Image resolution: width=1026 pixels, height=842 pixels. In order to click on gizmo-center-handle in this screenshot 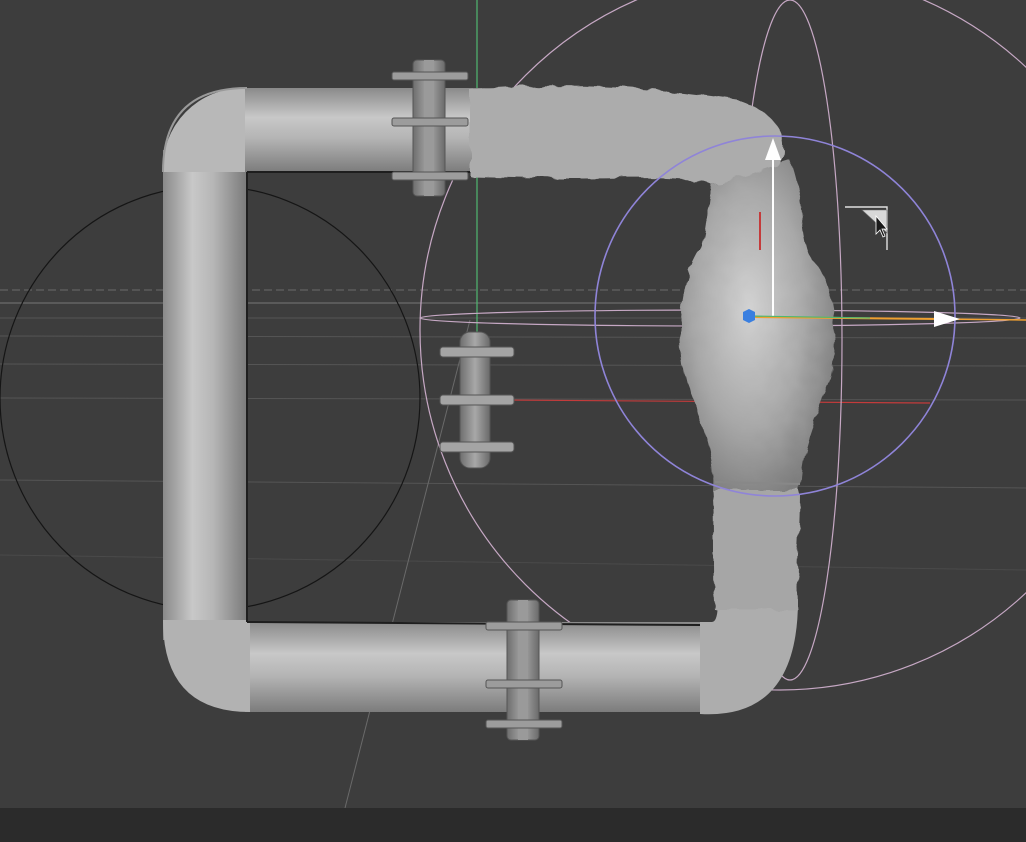, I will do `click(749, 316)`.